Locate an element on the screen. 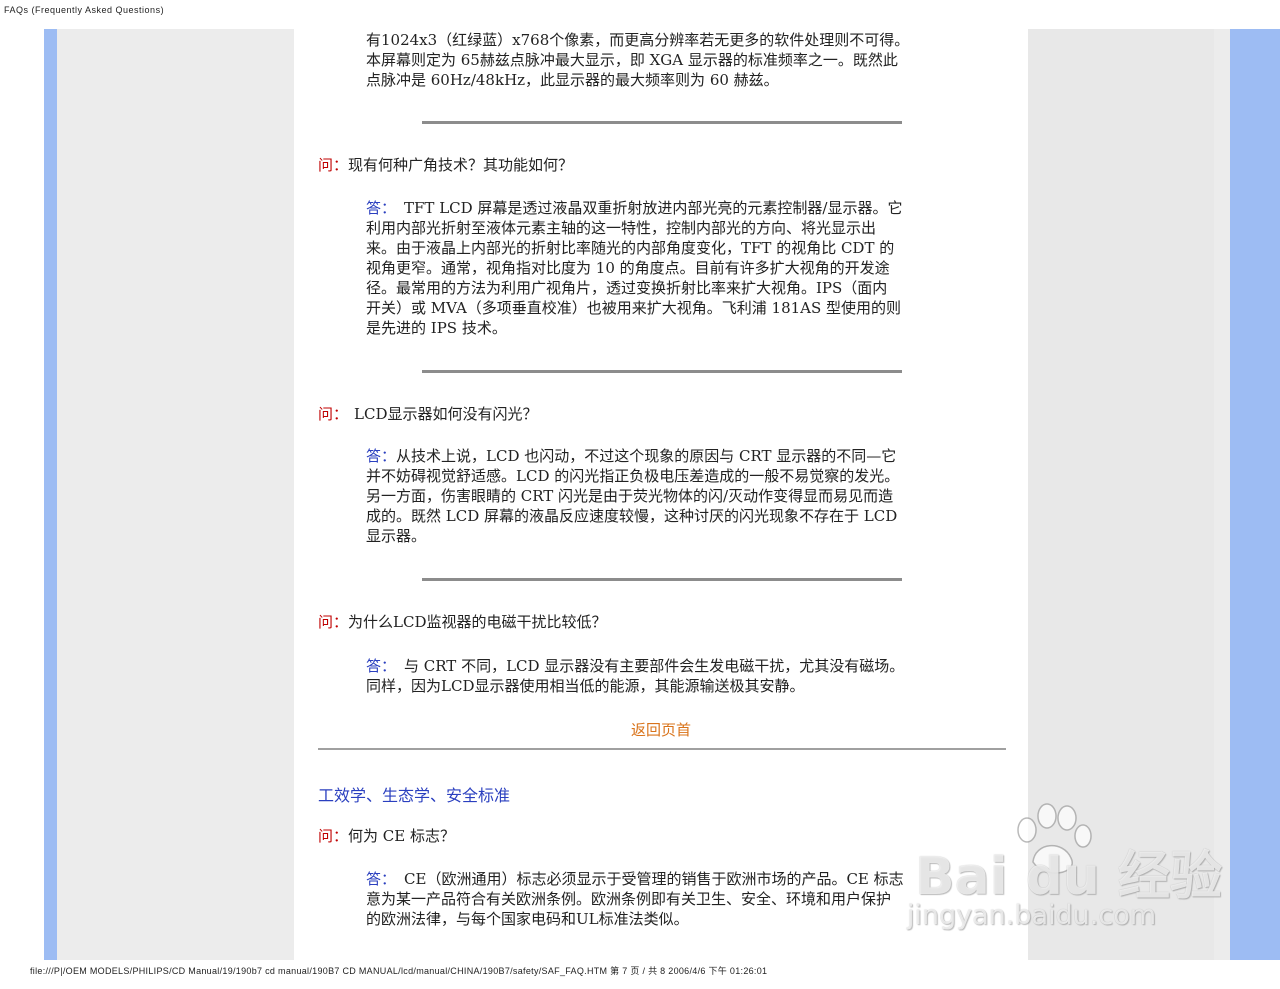 This screenshot has width=1280, height=989. print-header: FAQs (Frequently Asked Questions) is located at coordinates (84, 10).